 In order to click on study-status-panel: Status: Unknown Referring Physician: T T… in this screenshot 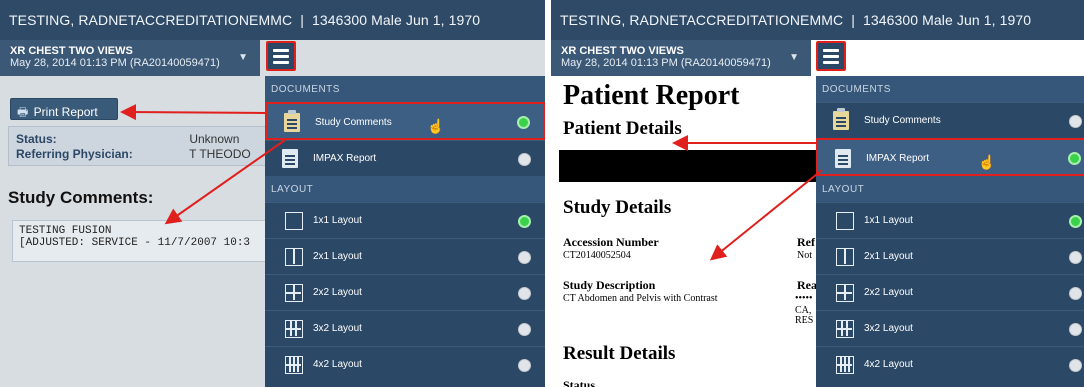, I will do `click(143, 146)`.